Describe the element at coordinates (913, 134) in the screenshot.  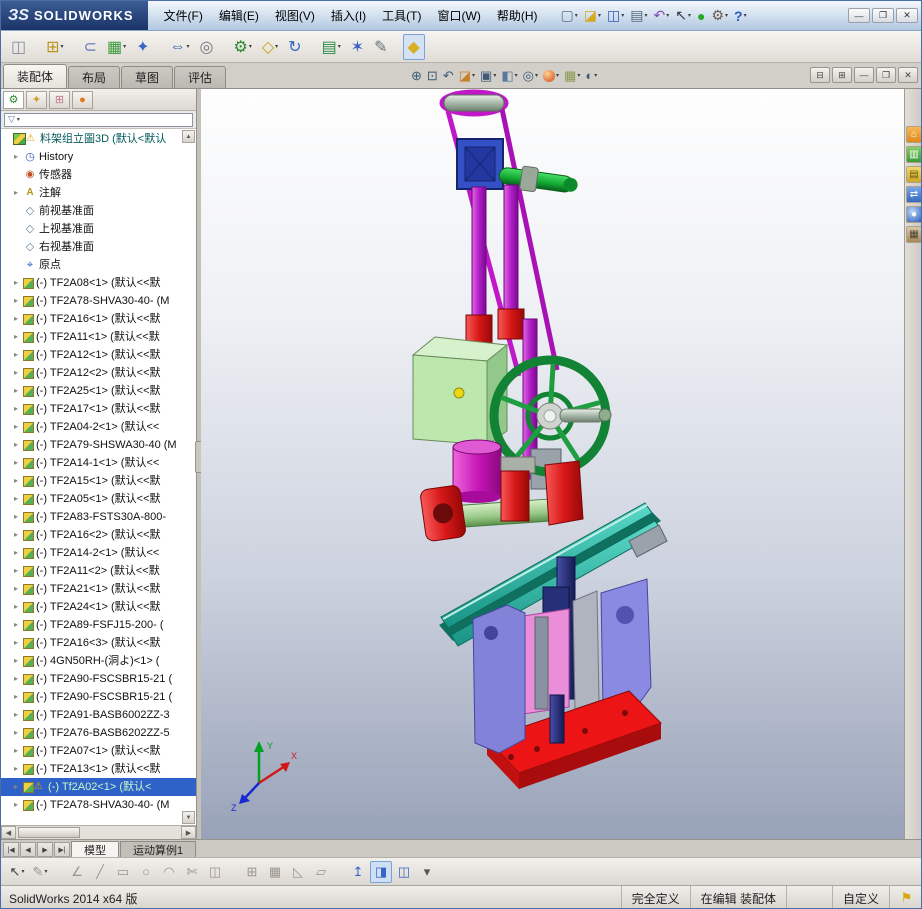
I see `solidworks-resources-tab: ⌂` at that location.